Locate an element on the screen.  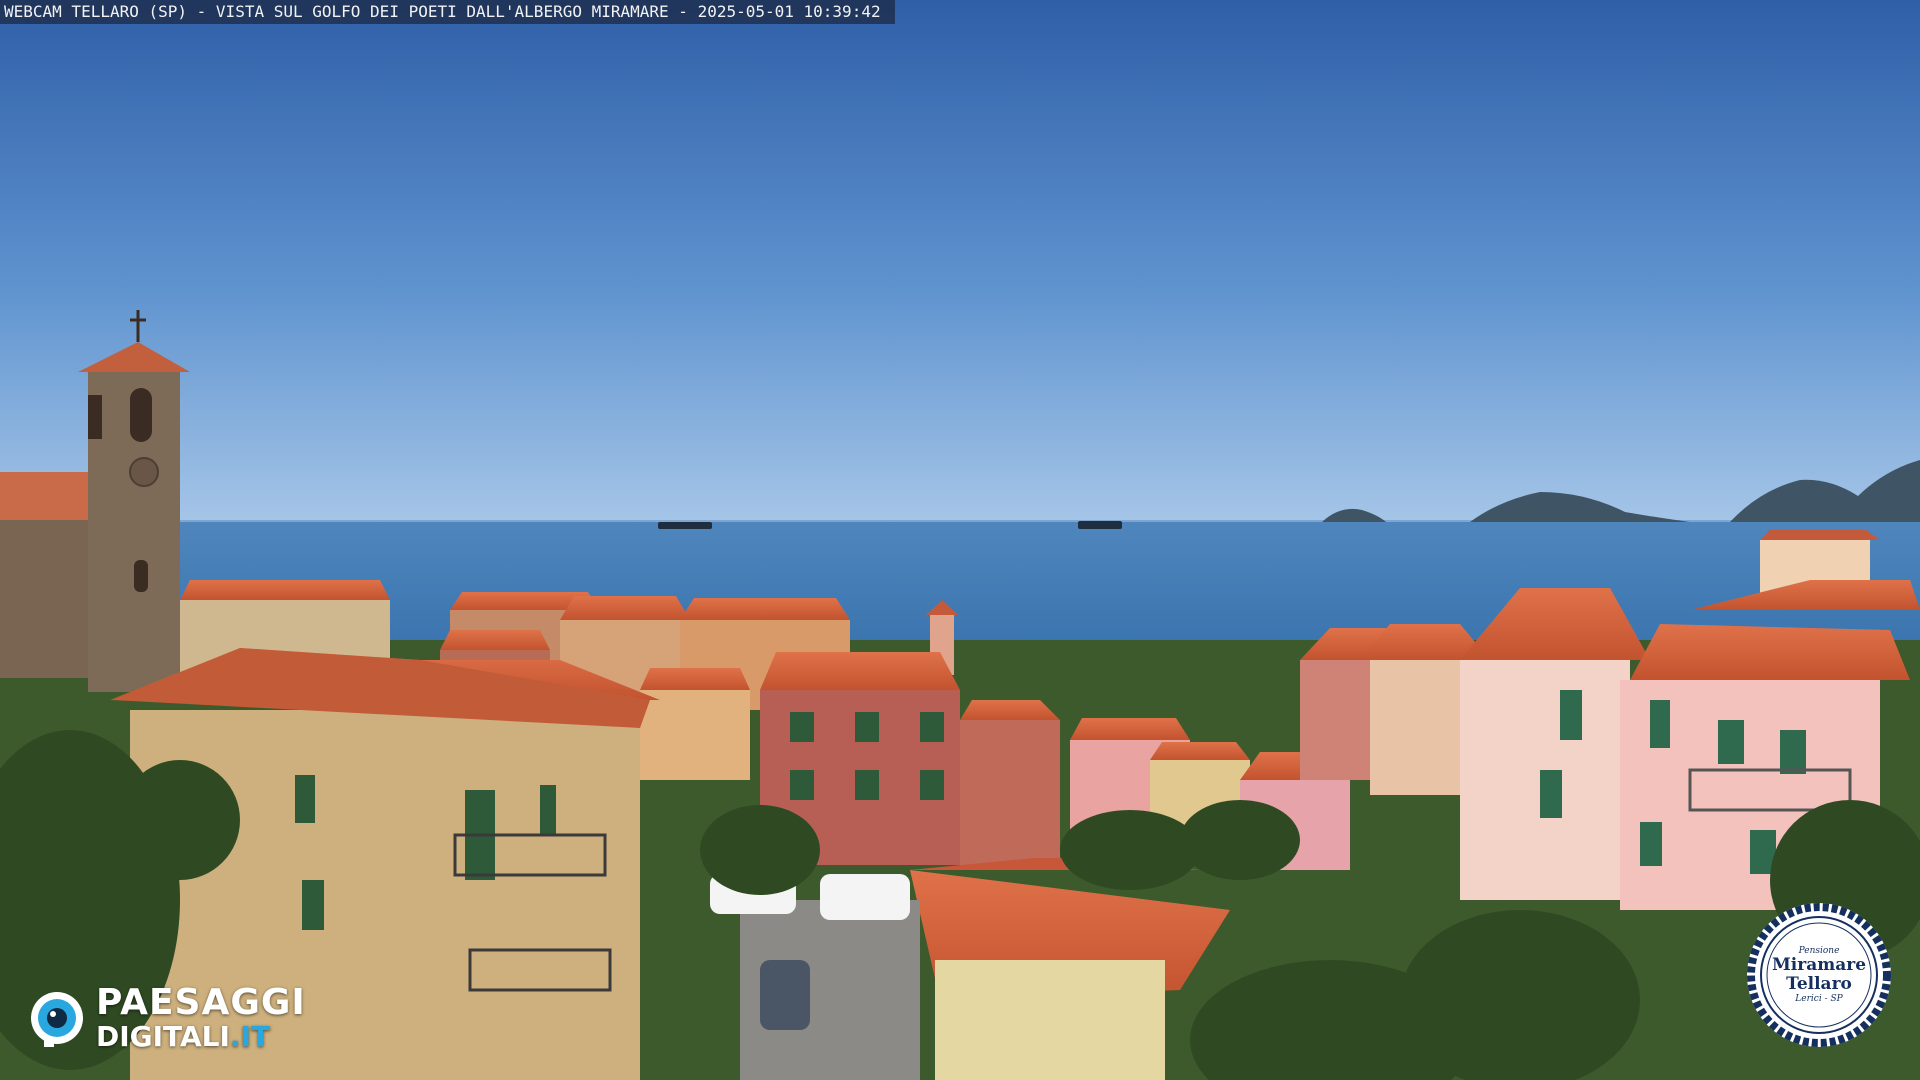
logo-subtitle-tld: .IT is located at coordinates (250, 1036).